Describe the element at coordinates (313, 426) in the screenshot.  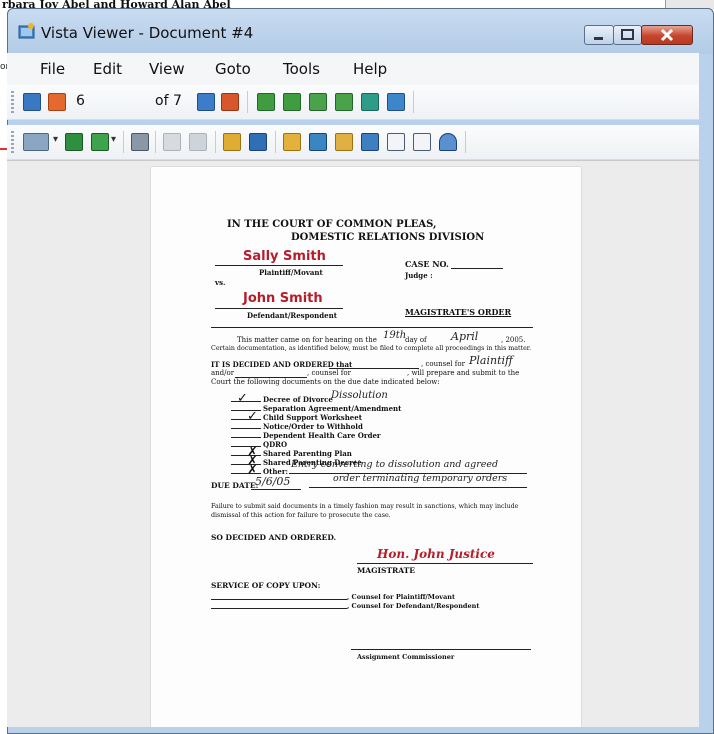
I see `checklist-item: Notice/Order to Withhold` at that location.